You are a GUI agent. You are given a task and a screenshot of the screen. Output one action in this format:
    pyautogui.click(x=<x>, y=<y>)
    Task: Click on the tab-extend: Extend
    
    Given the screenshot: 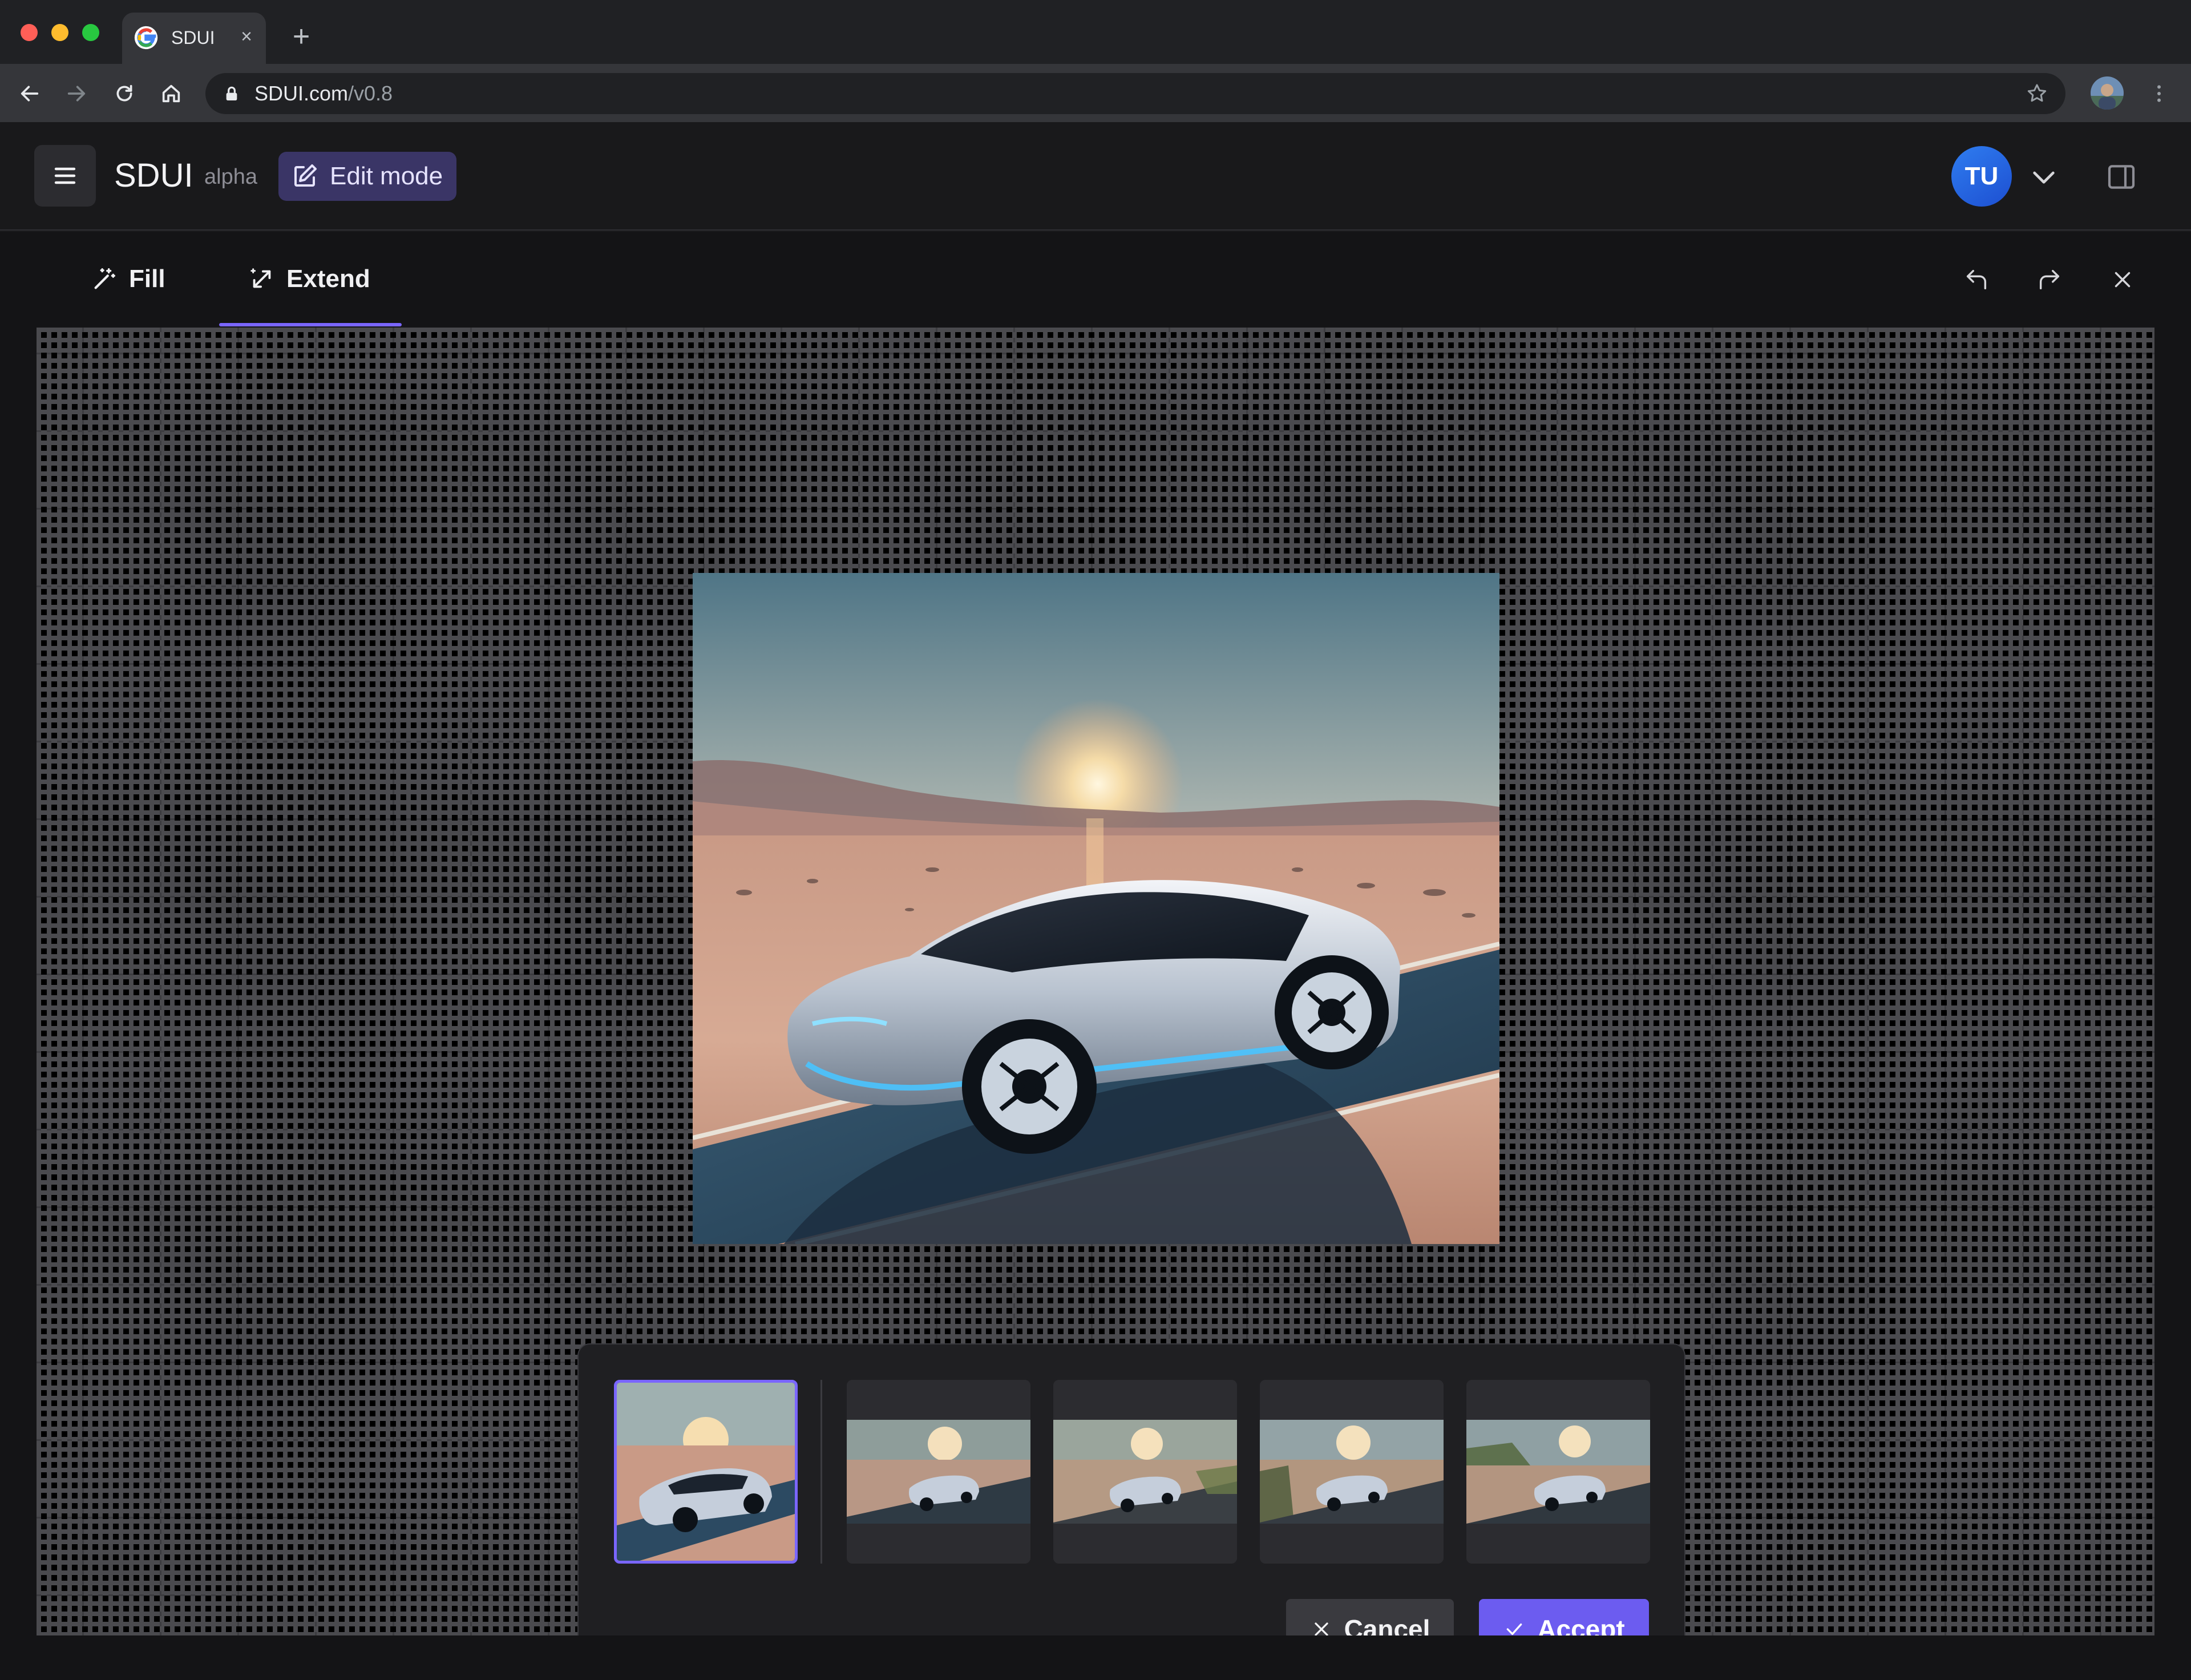 What is the action you would take?
    pyautogui.click(x=309, y=279)
    